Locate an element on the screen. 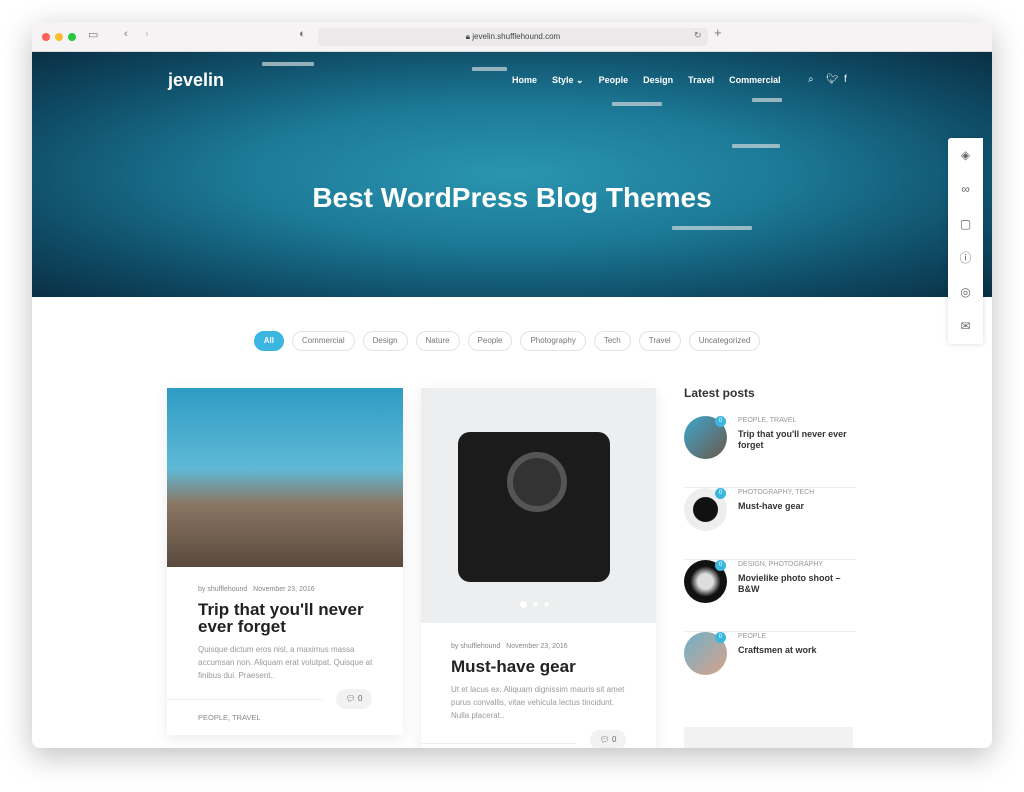 The image size is (1024, 792). layers-icon: ◈ is located at coordinates (965, 155).